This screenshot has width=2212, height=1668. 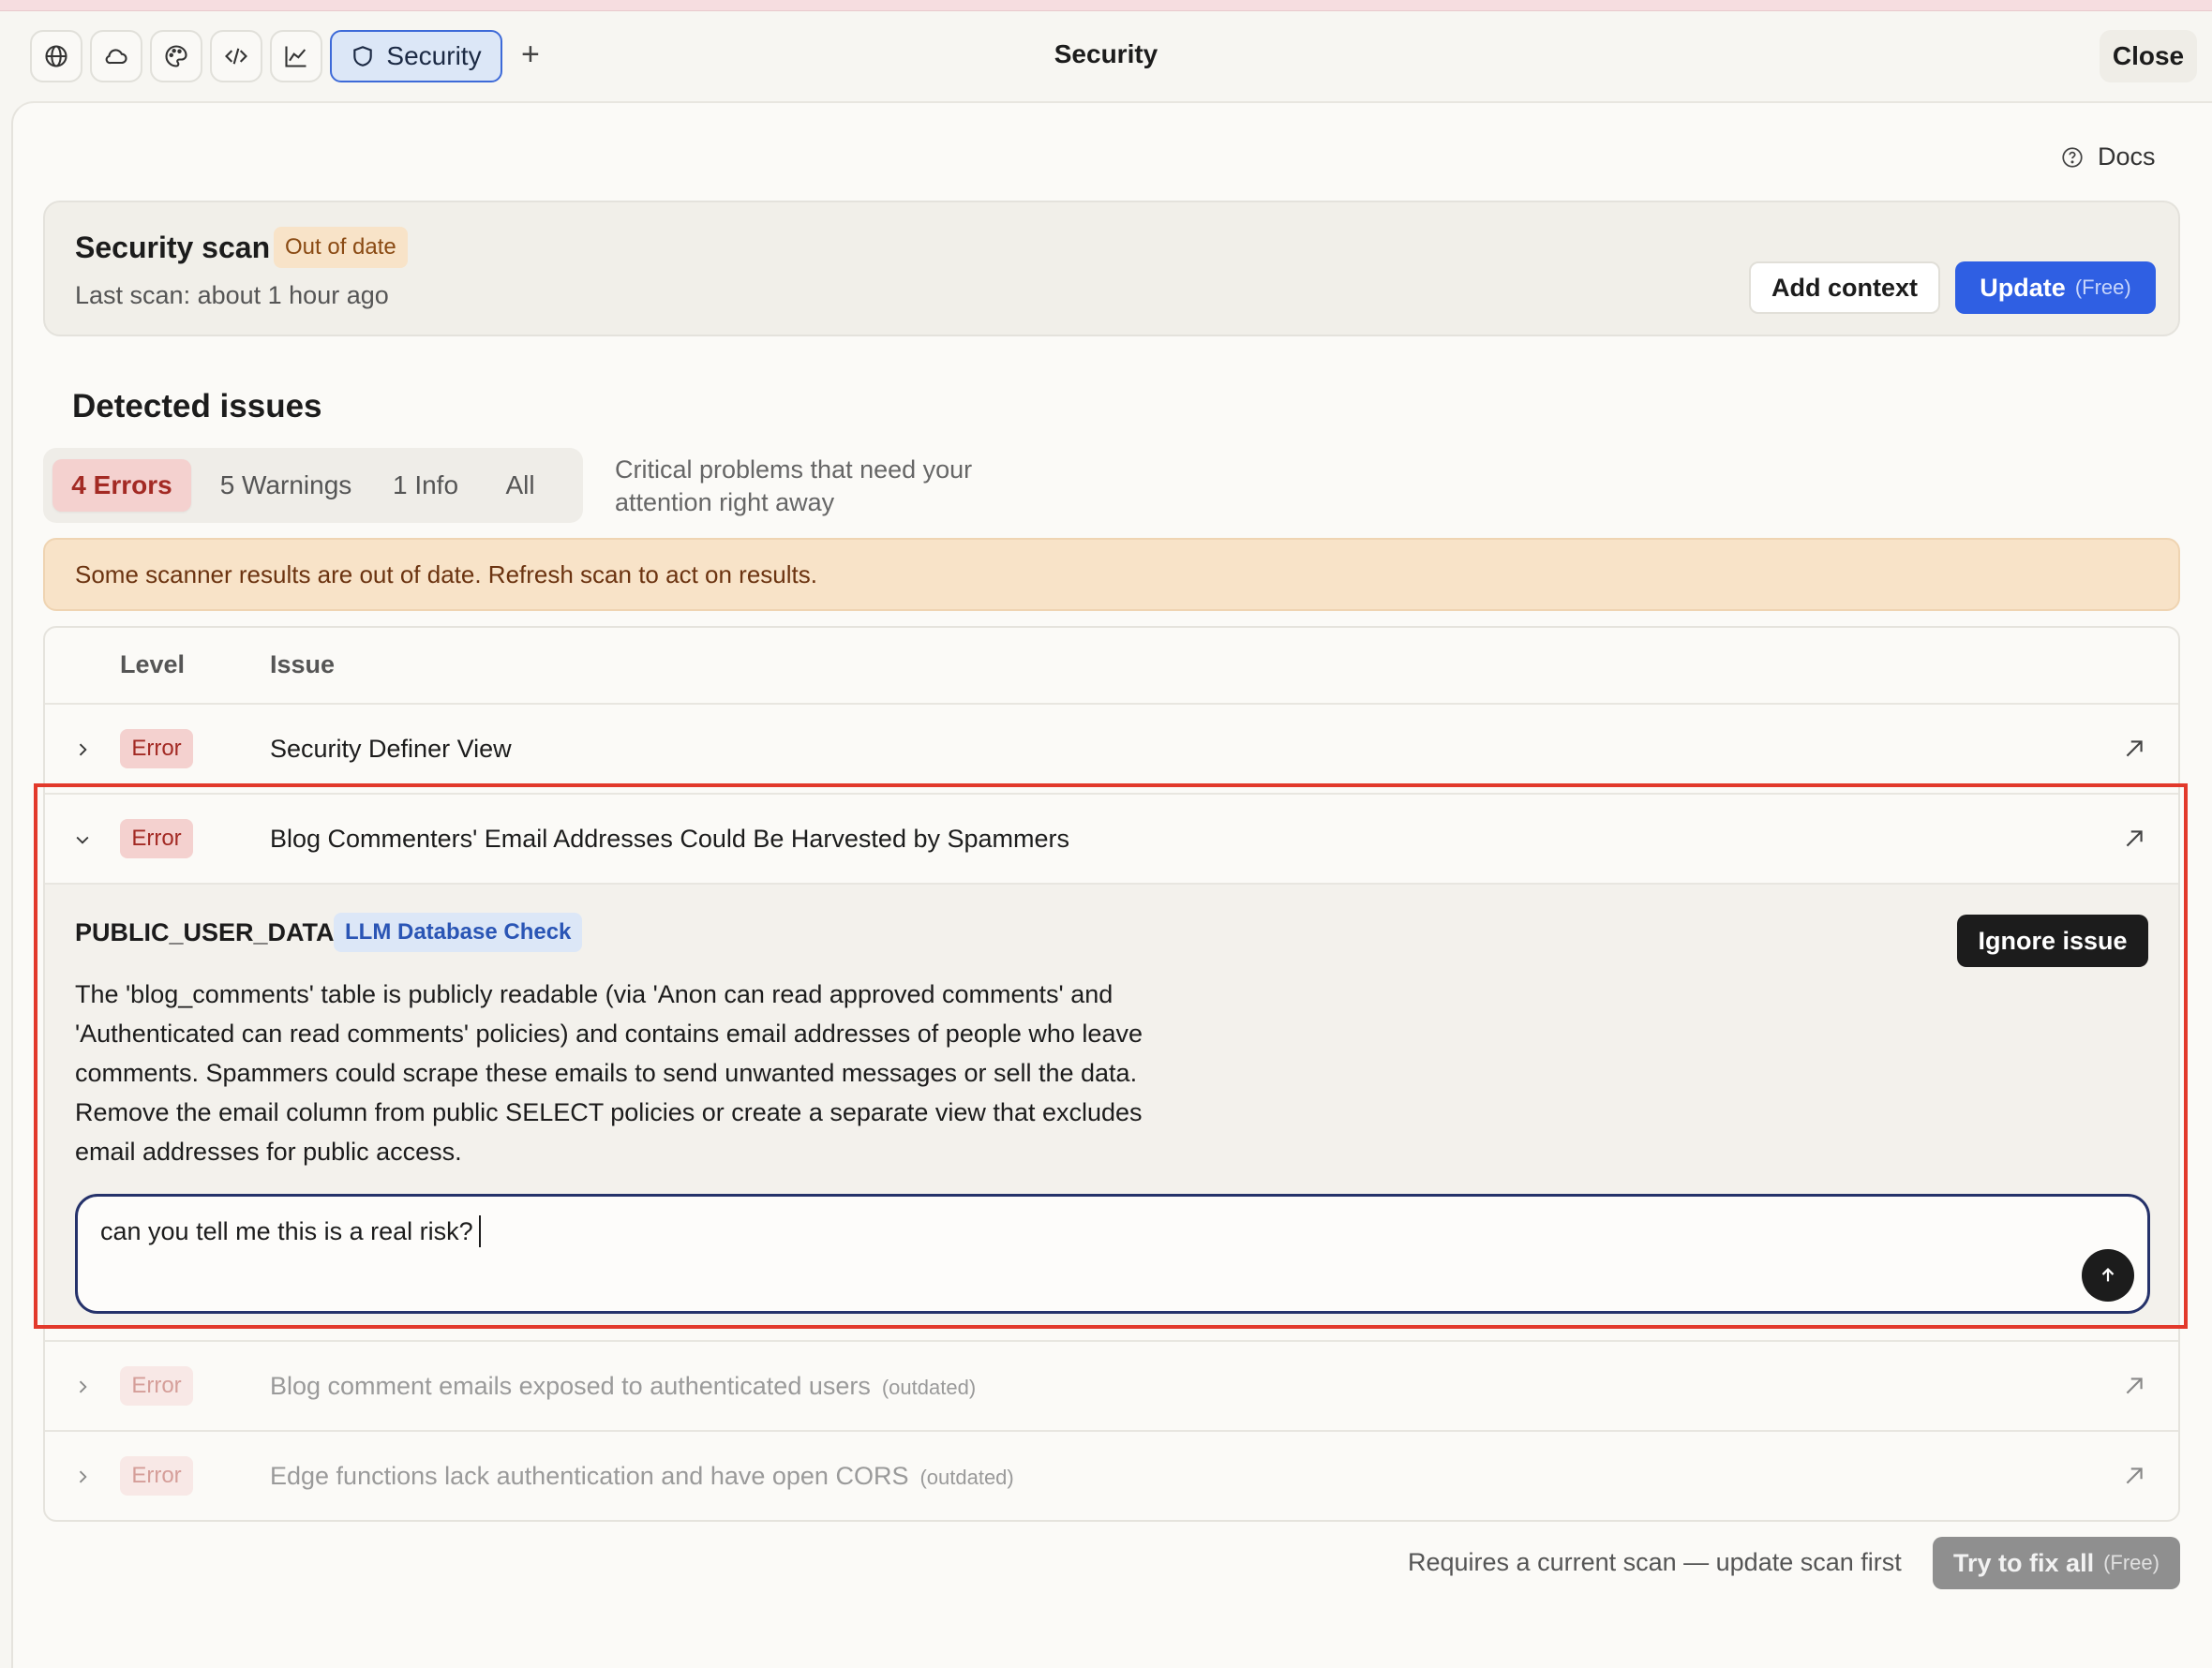 I want to click on tab-warnings: 5 Warnings, so click(x=286, y=485).